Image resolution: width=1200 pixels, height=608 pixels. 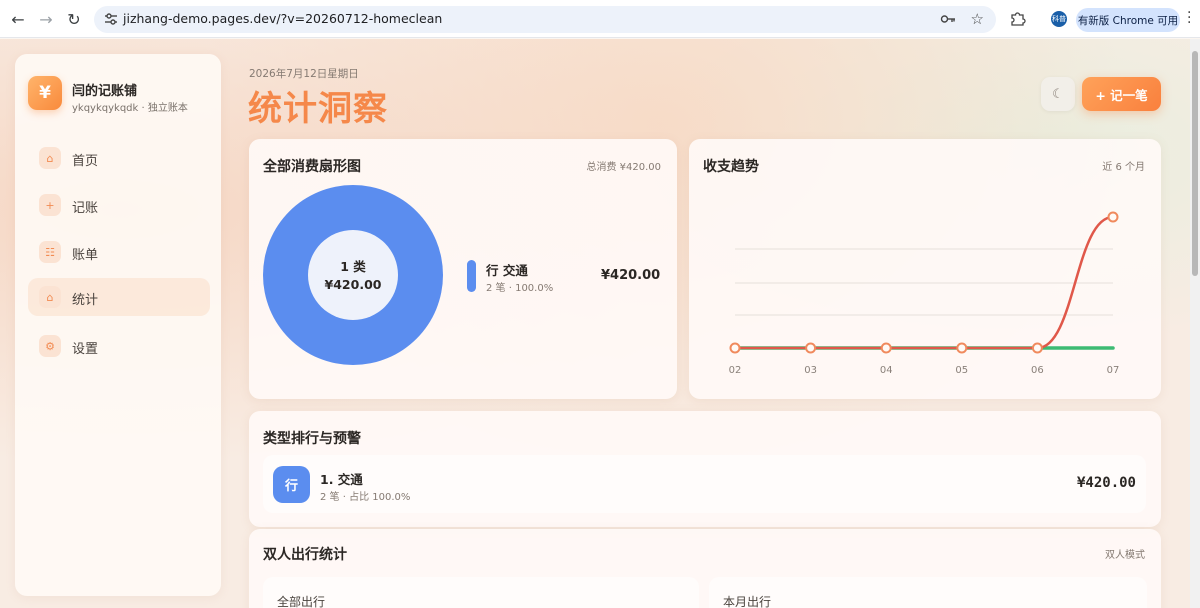 I want to click on bookmark-star-icon: ☆, so click(x=977, y=19).